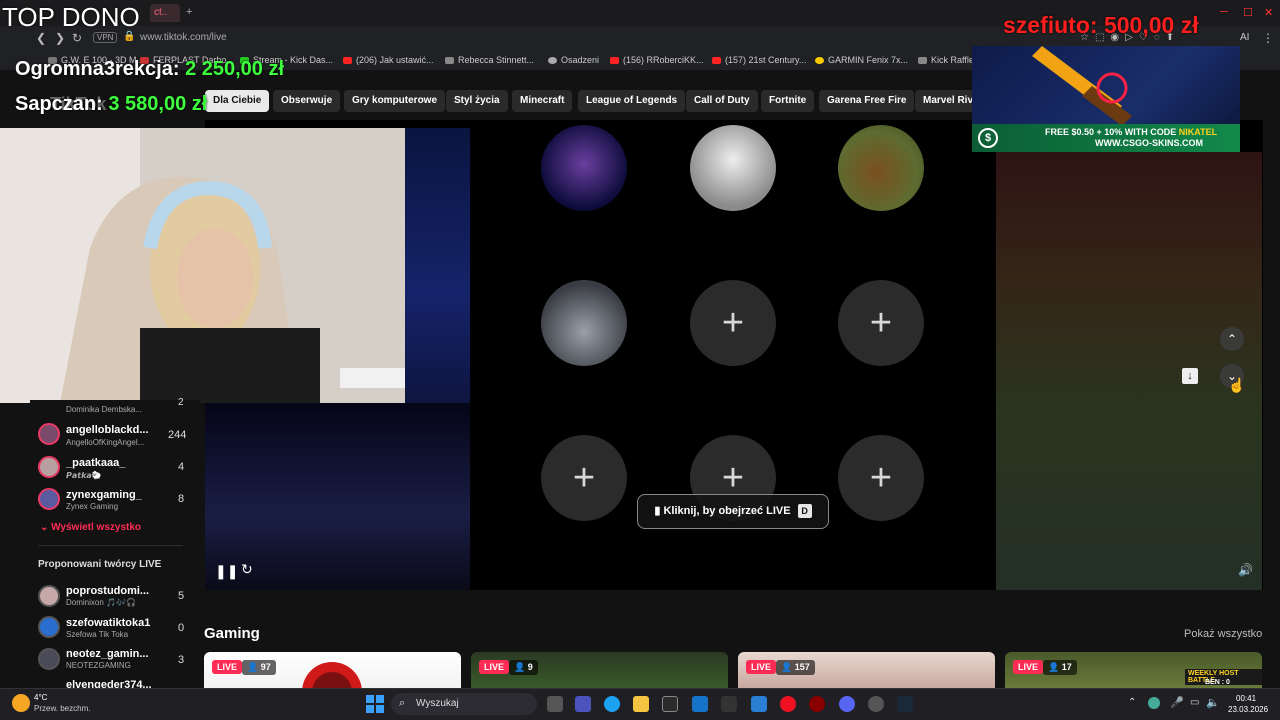 This screenshot has height=720, width=1280. I want to click on maximize-icon: ☐, so click(1248, 12).